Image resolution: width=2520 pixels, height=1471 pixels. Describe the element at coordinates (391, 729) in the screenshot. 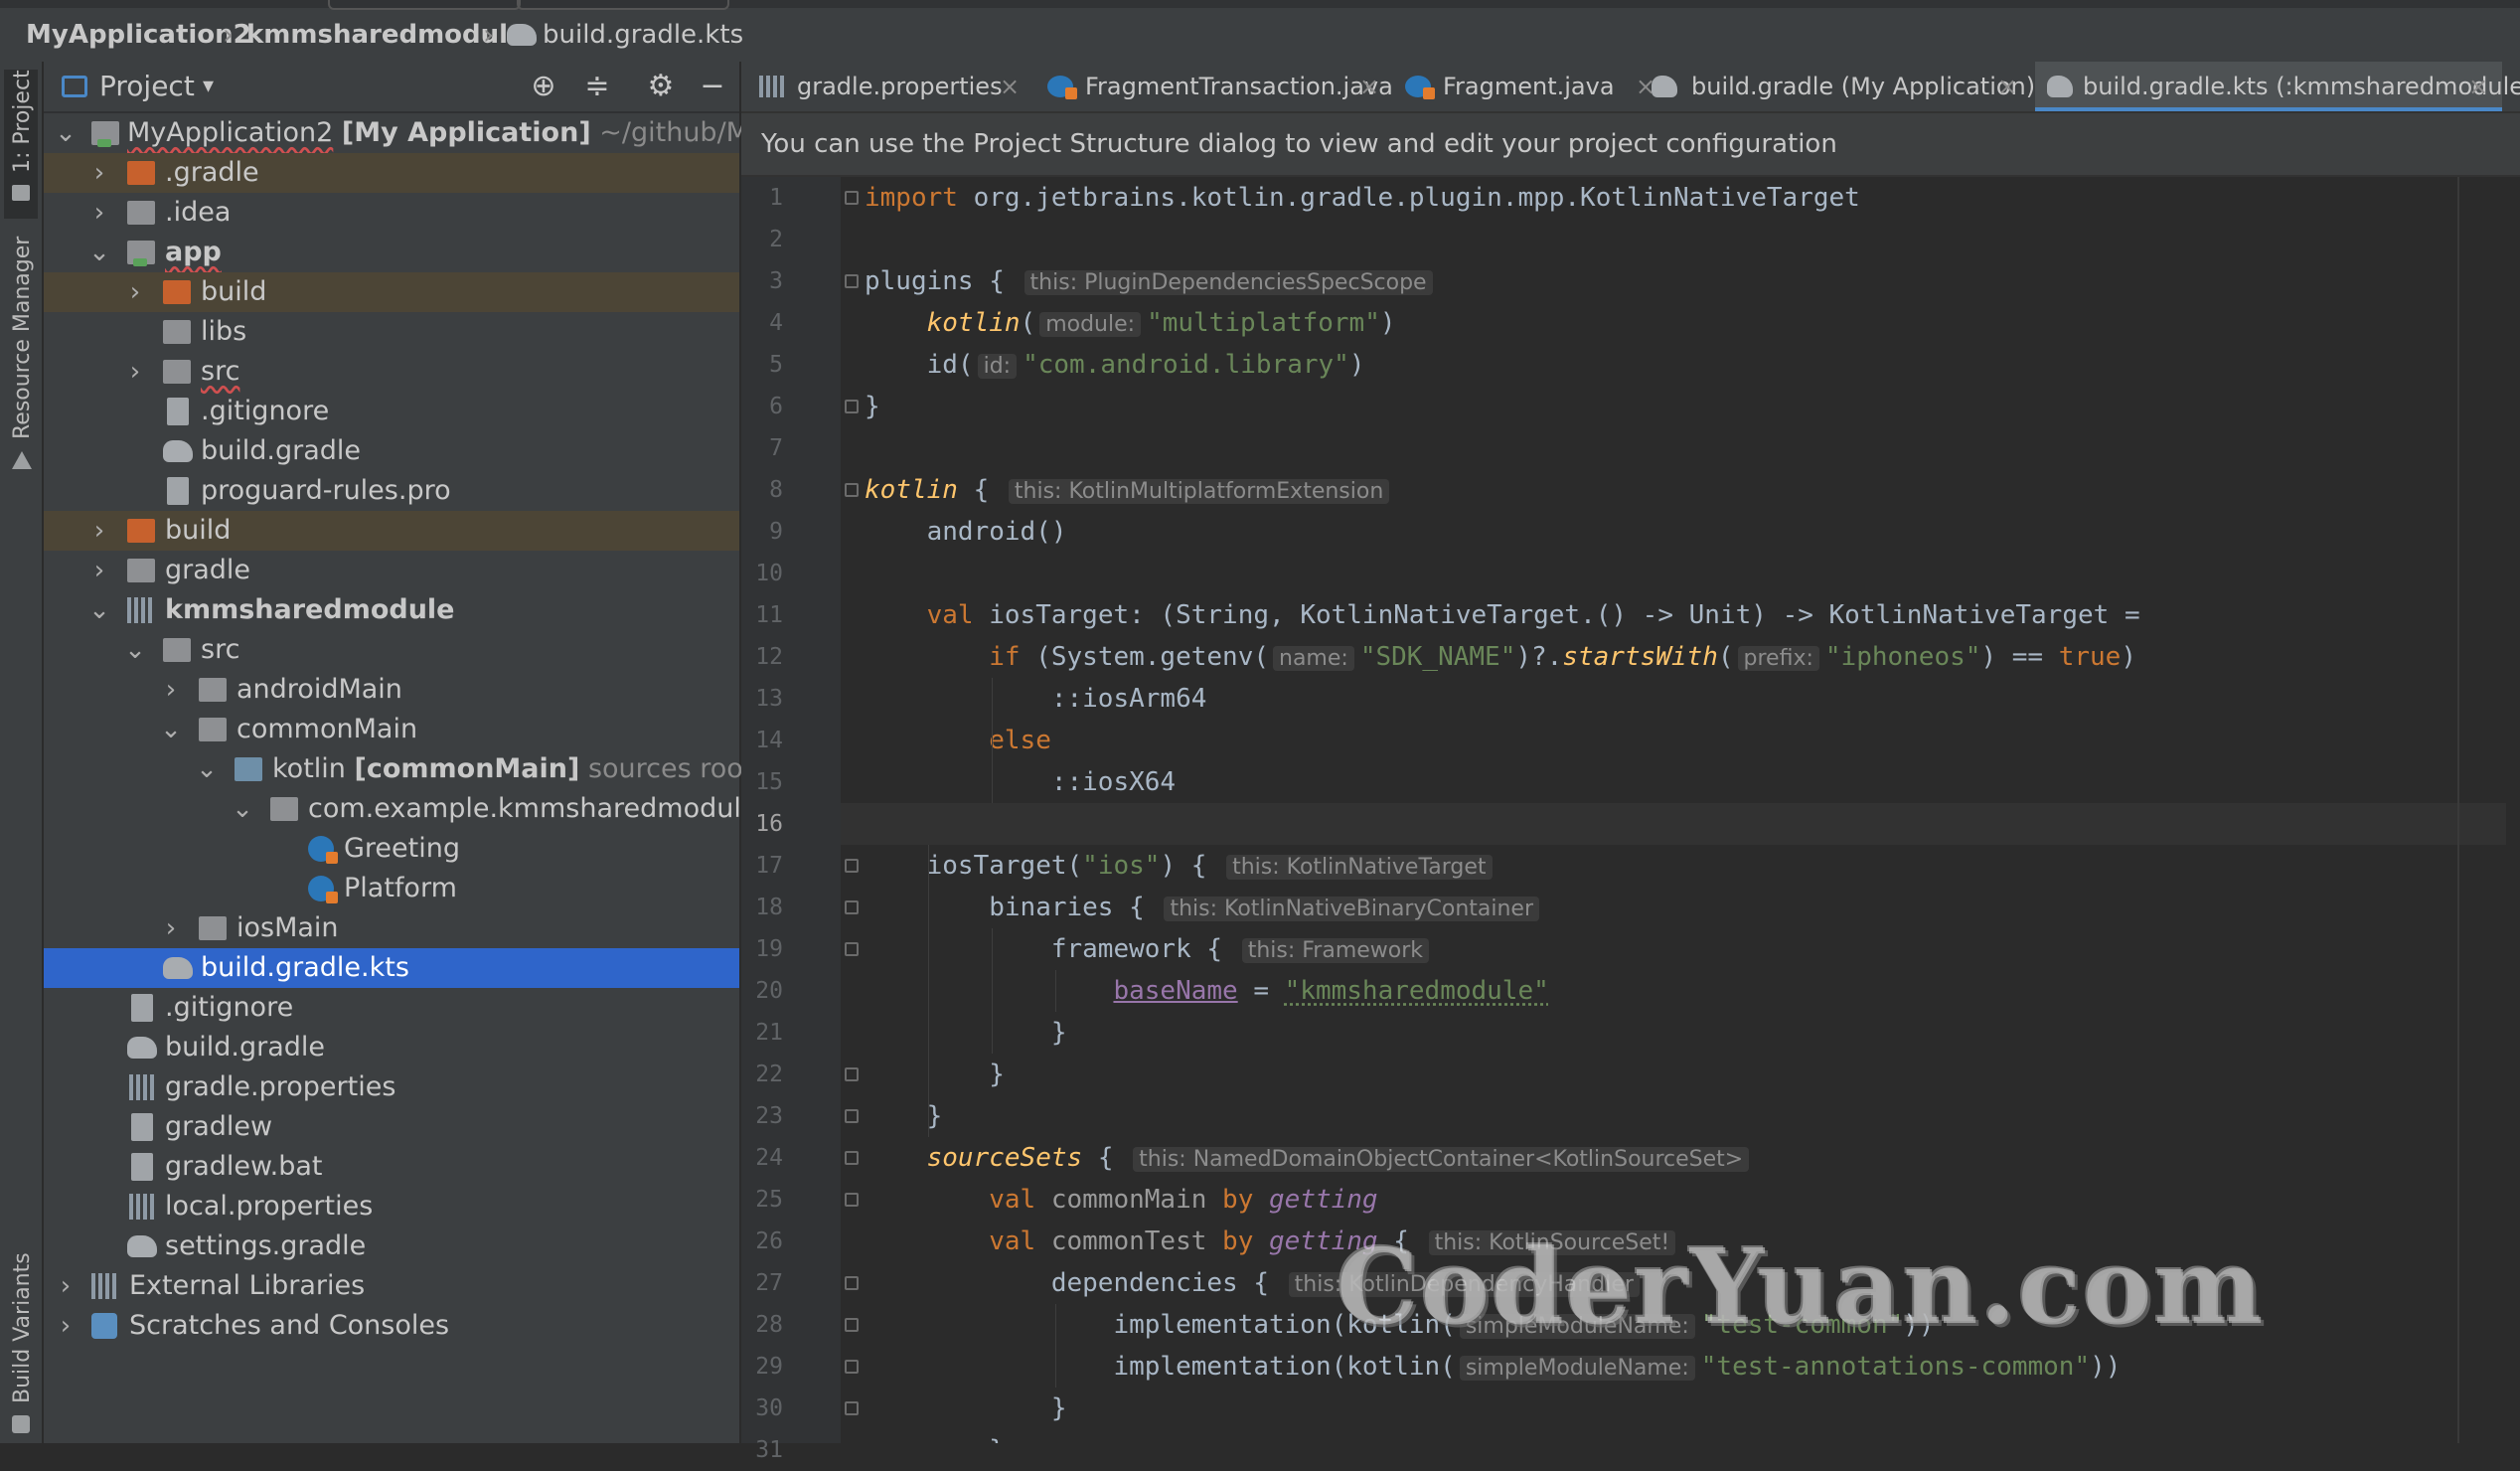

I see `tree-item-commonmain: ⌄ commonMain` at that location.